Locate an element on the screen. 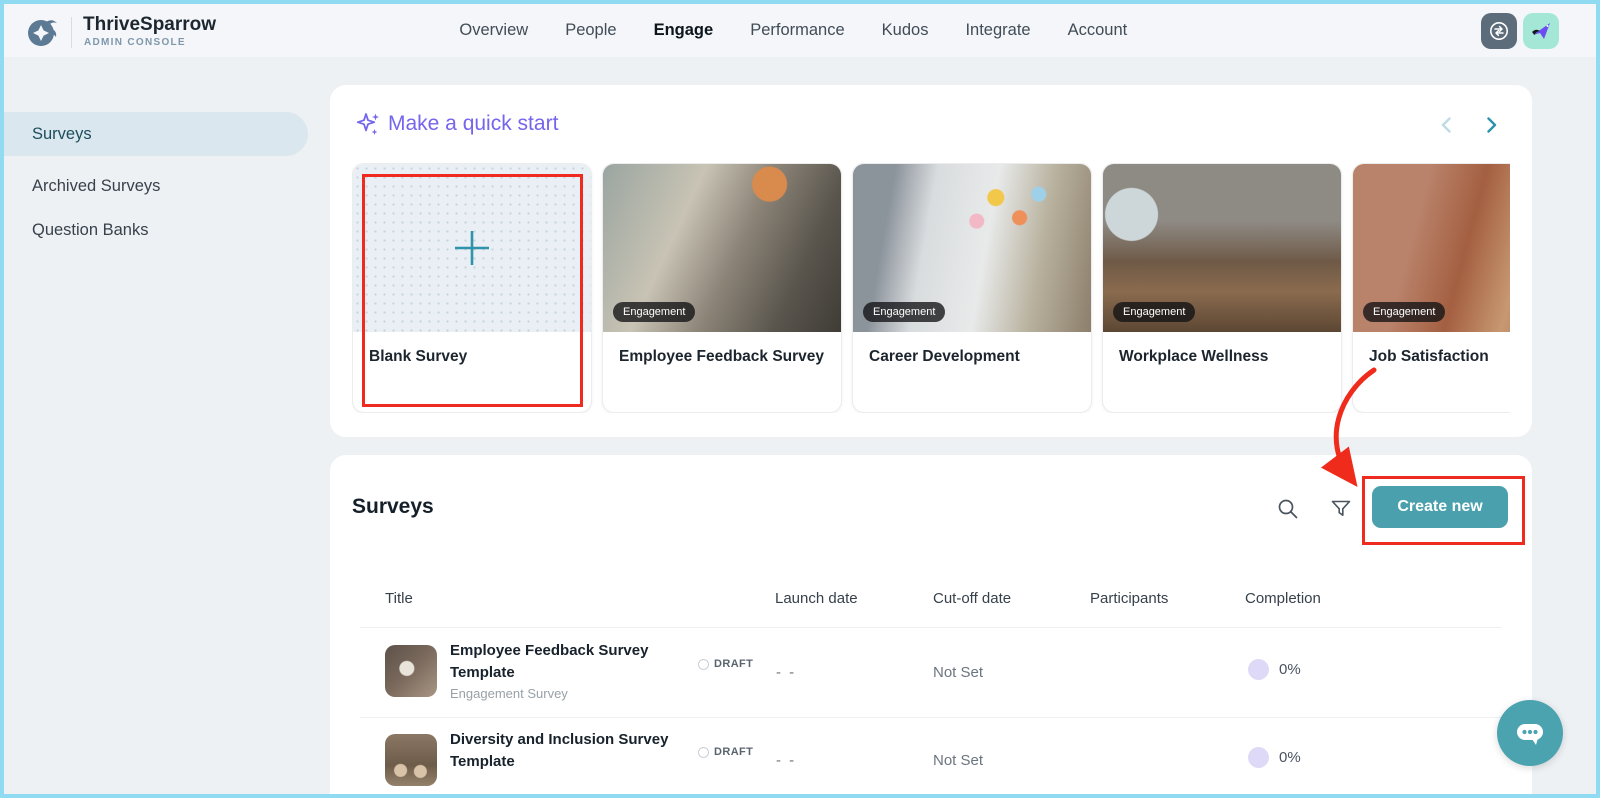 The image size is (1600, 798). card-workplace-wellness: Engagement Workplace Wellness is located at coordinates (1222, 288).